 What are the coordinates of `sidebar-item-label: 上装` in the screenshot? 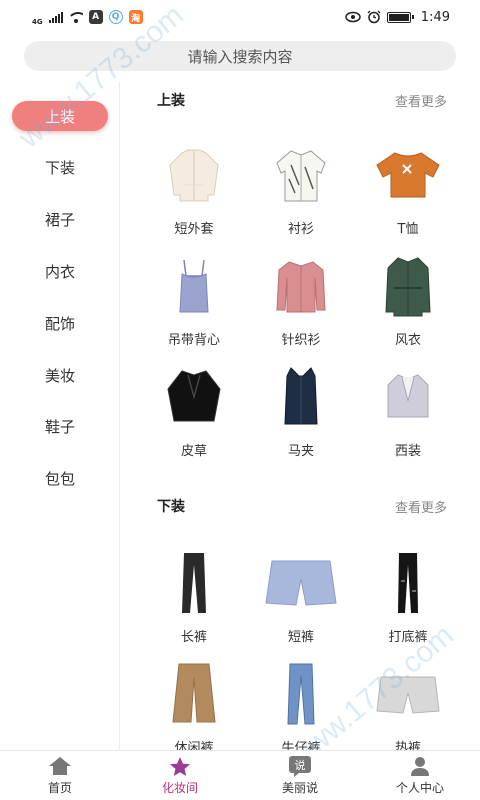 It's located at (59, 116).